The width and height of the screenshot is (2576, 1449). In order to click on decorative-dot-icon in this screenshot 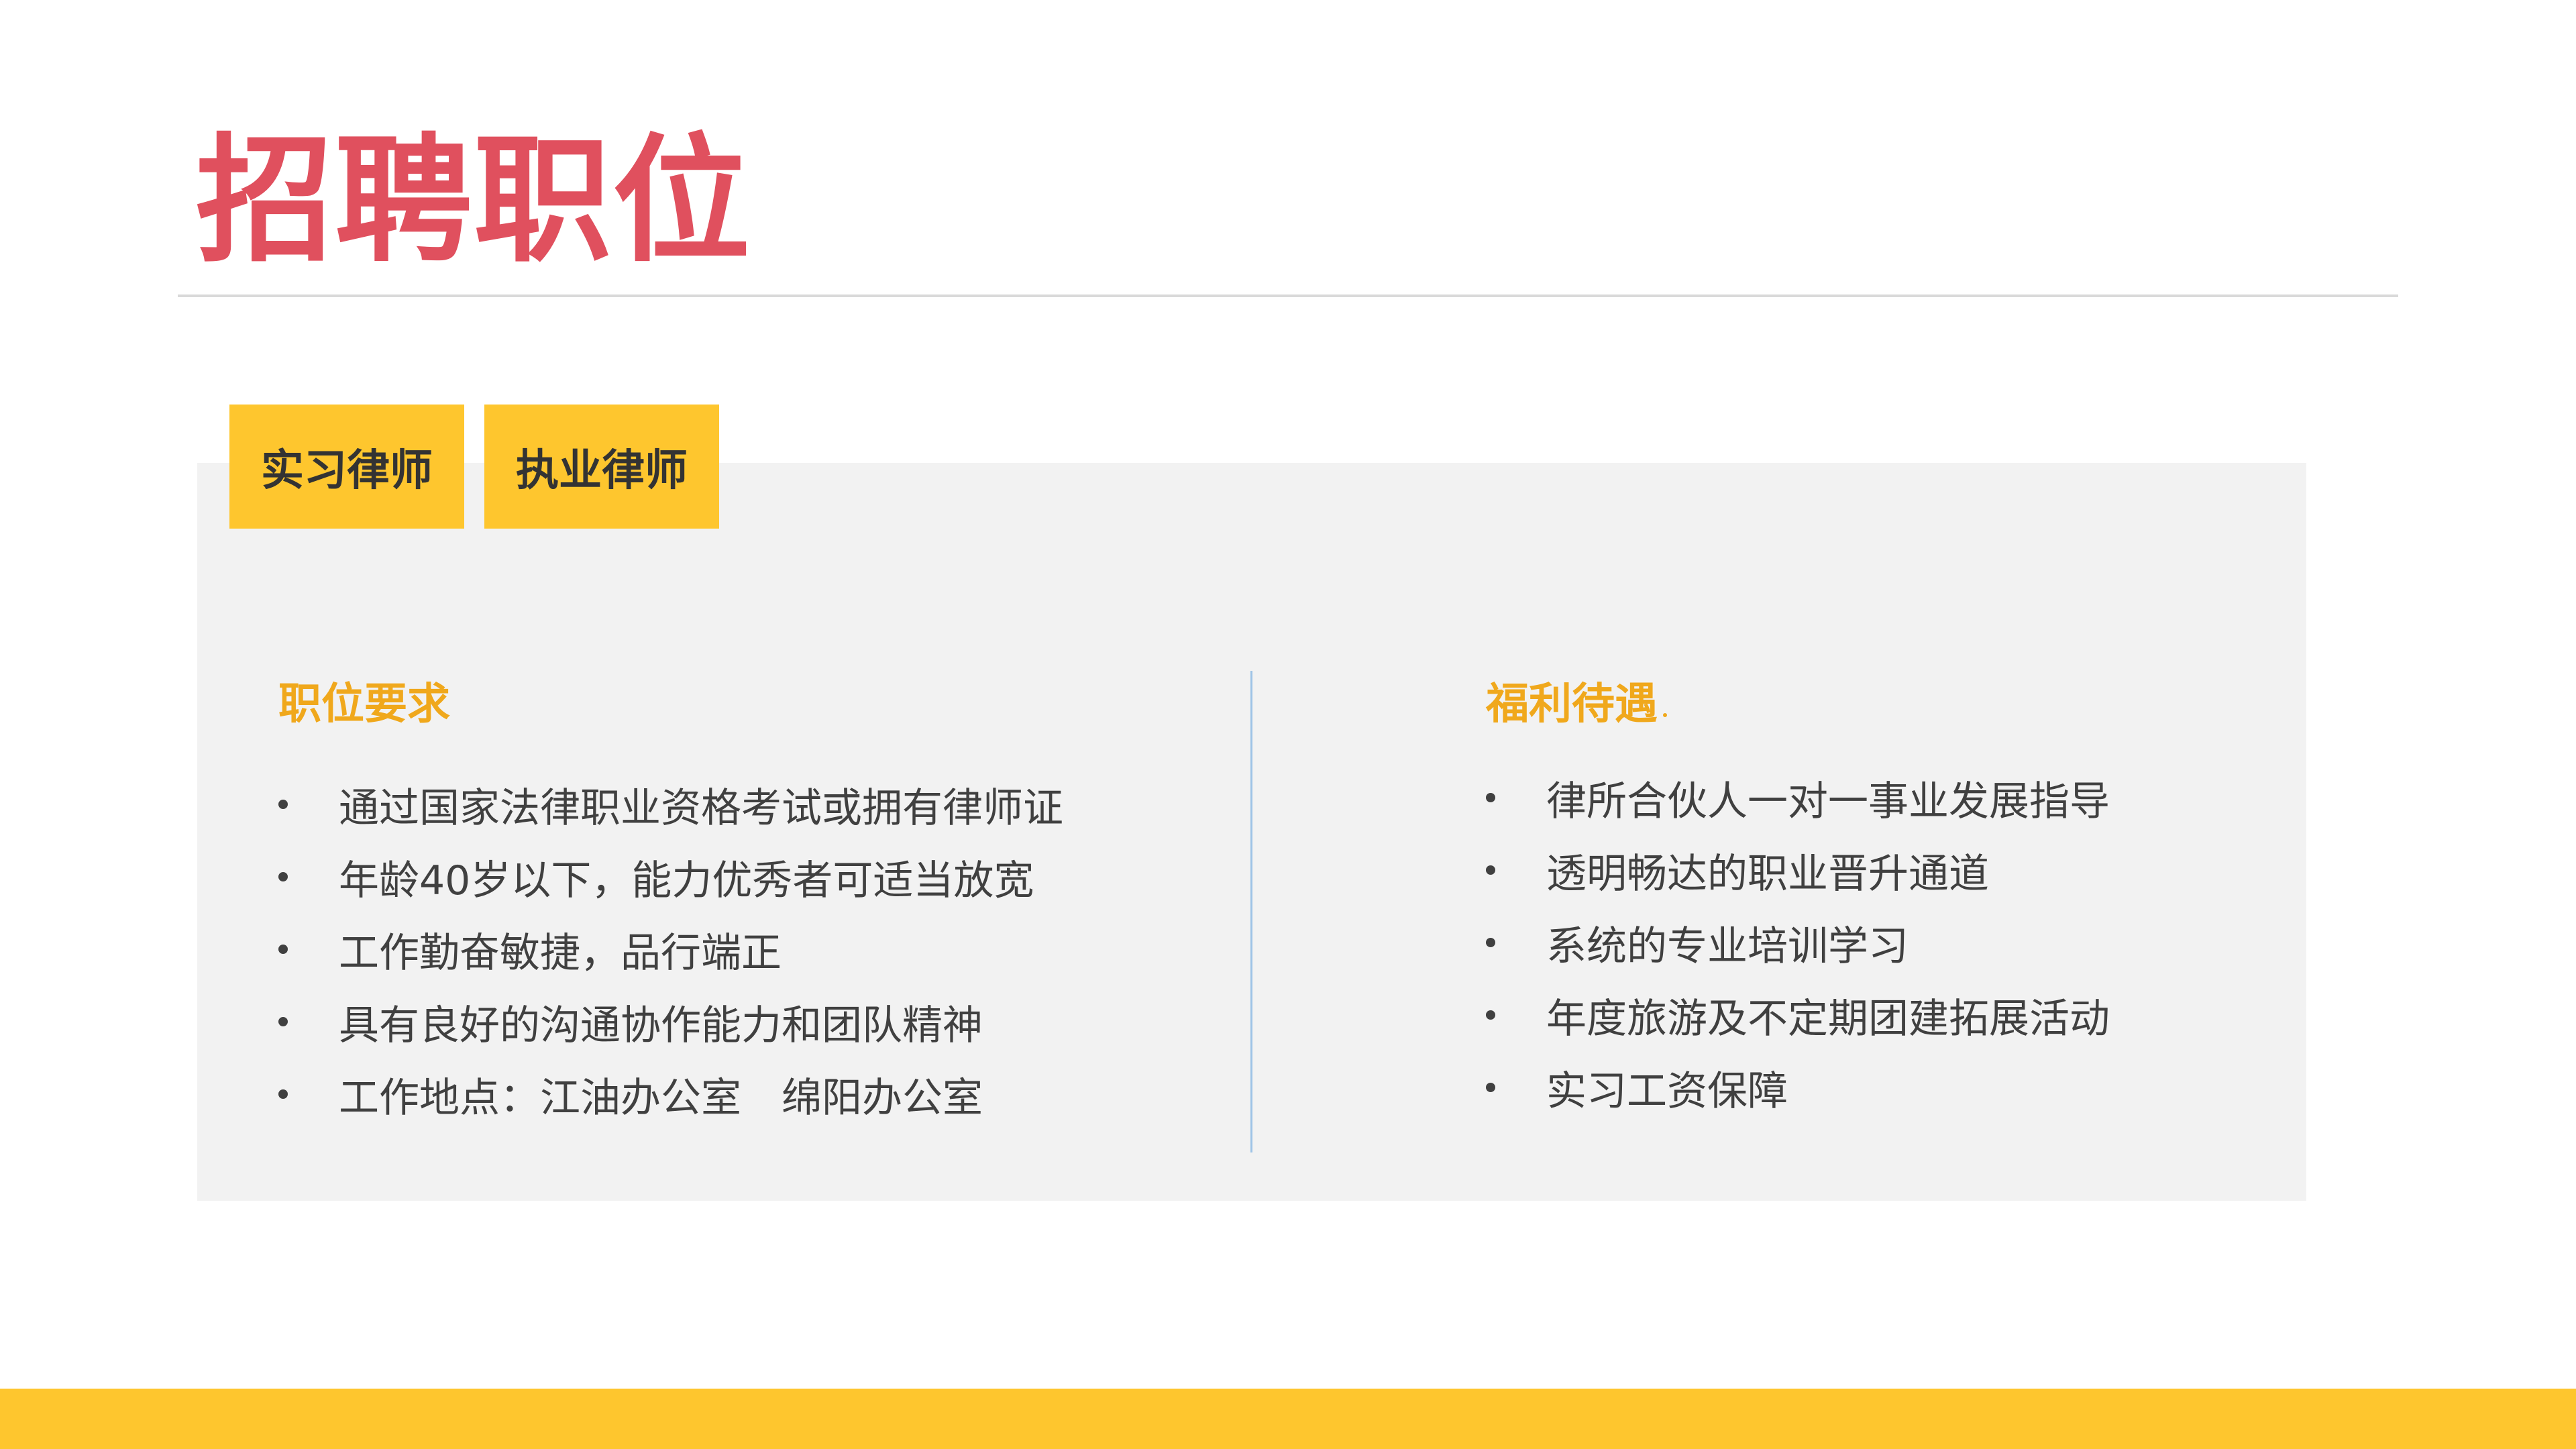, I will do `click(1665, 715)`.